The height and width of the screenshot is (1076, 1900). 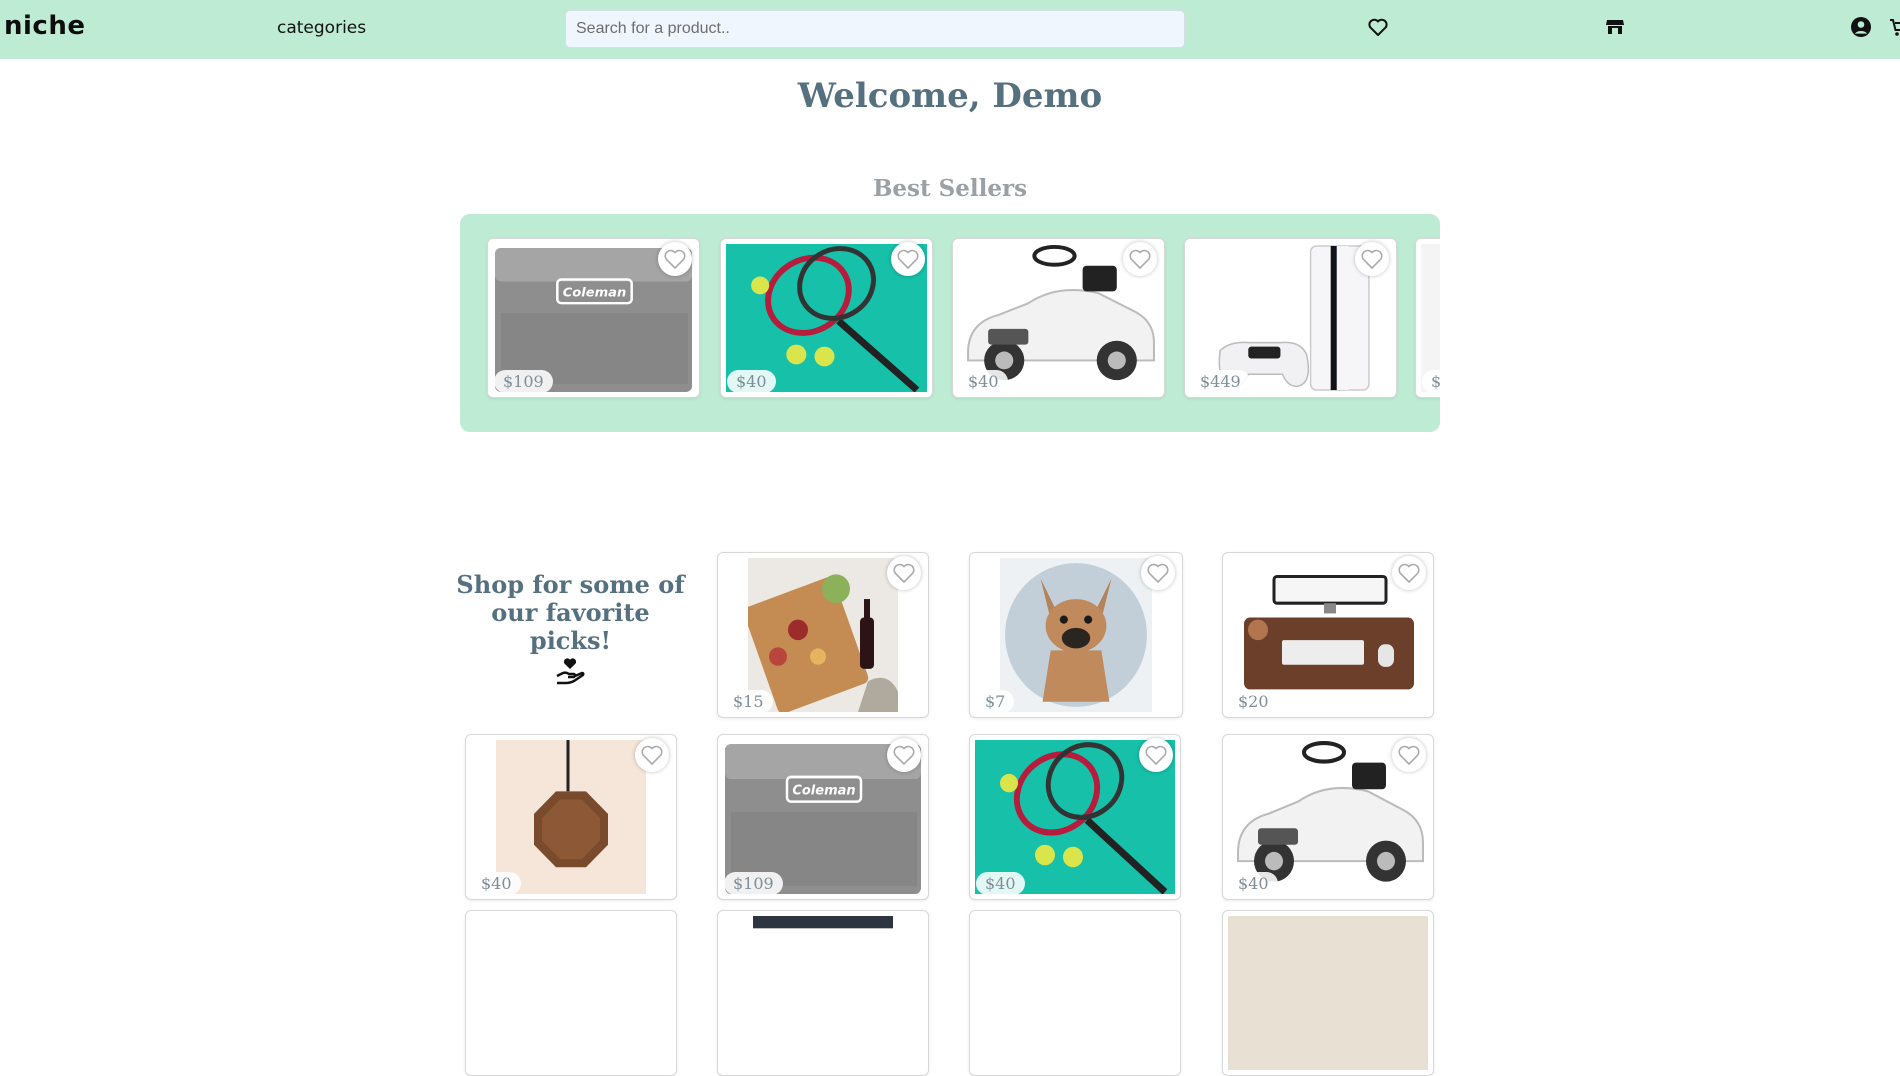 I want to click on heart-hand-icon, so click(x=570, y=672).